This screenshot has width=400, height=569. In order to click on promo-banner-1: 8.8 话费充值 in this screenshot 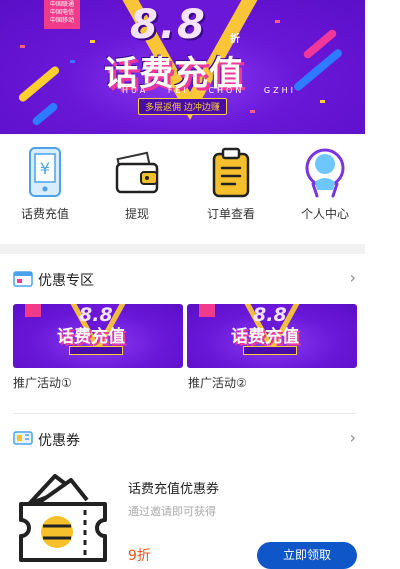, I will do `click(98, 336)`.